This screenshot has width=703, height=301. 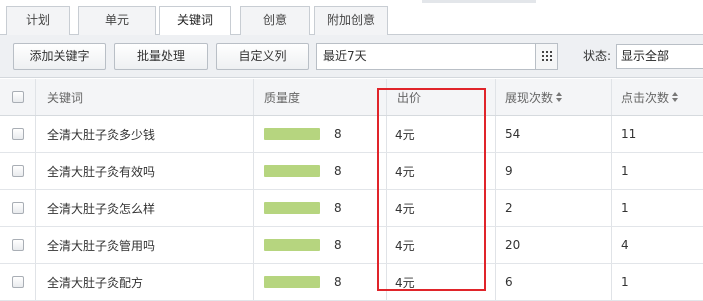 I want to click on tab-extra-creative: 附加创意, so click(x=351, y=20).